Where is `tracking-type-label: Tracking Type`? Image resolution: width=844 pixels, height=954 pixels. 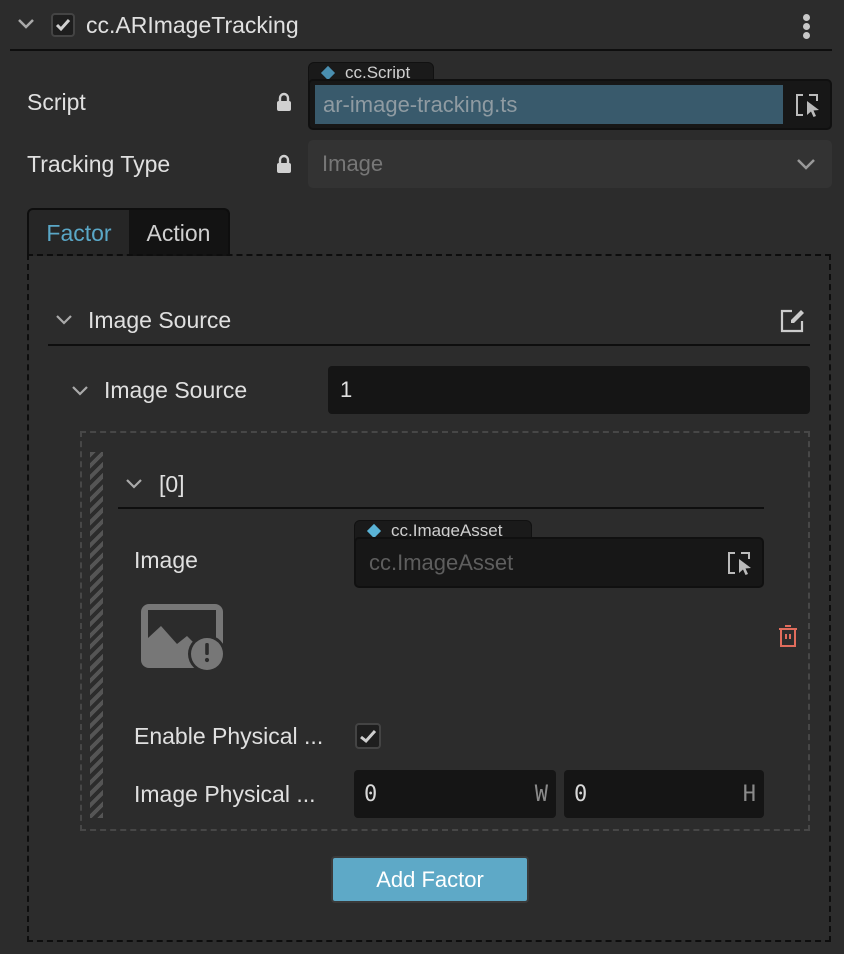 tracking-type-label: Tracking Type is located at coordinates (99, 164).